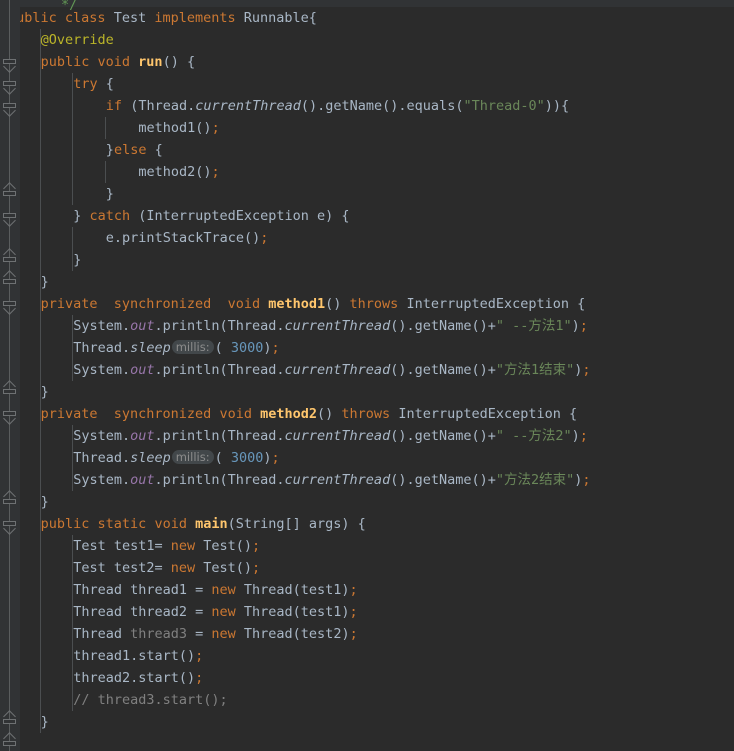 Image resolution: width=734 pixels, height=751 pixels. Describe the element at coordinates (199, 634) in the screenshot. I see `code-token: =` at that location.